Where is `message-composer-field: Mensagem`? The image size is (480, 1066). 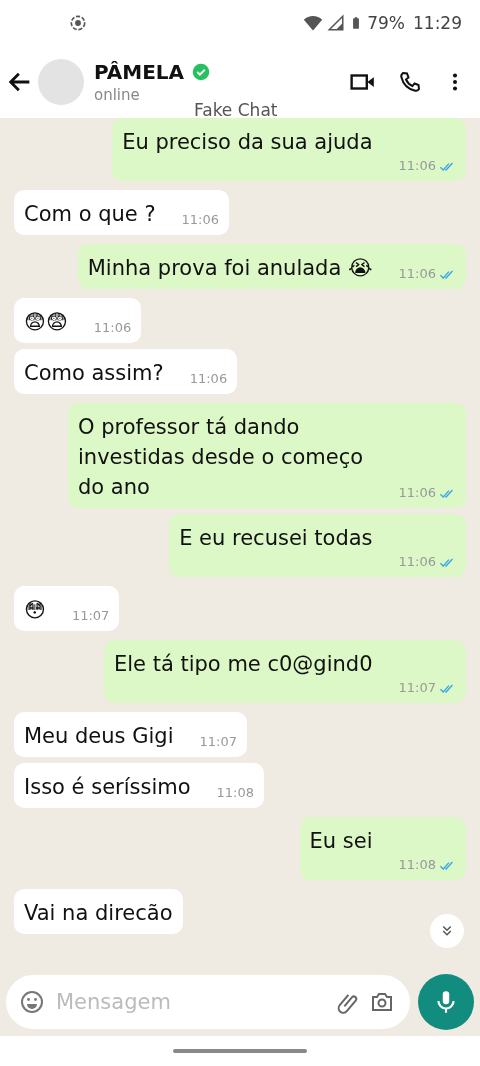
message-composer-field: Mensagem is located at coordinates (208, 1002).